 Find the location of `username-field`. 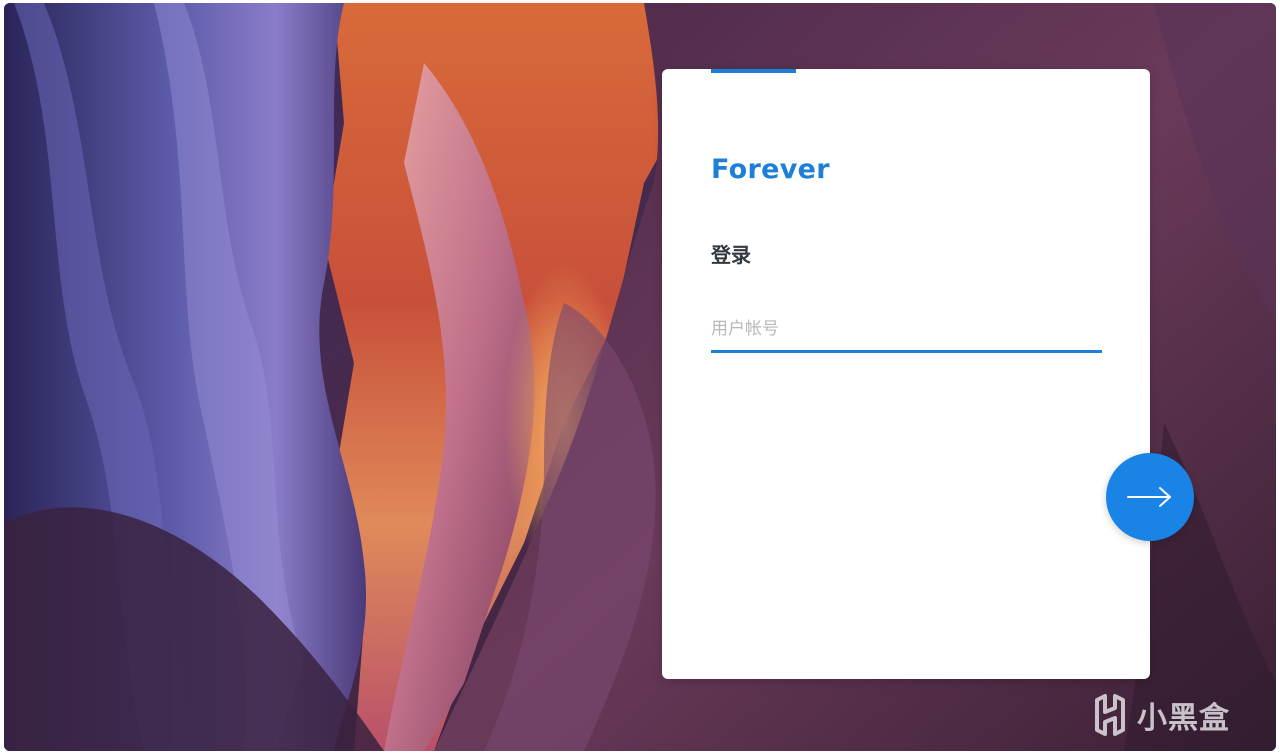

username-field is located at coordinates (906, 330).